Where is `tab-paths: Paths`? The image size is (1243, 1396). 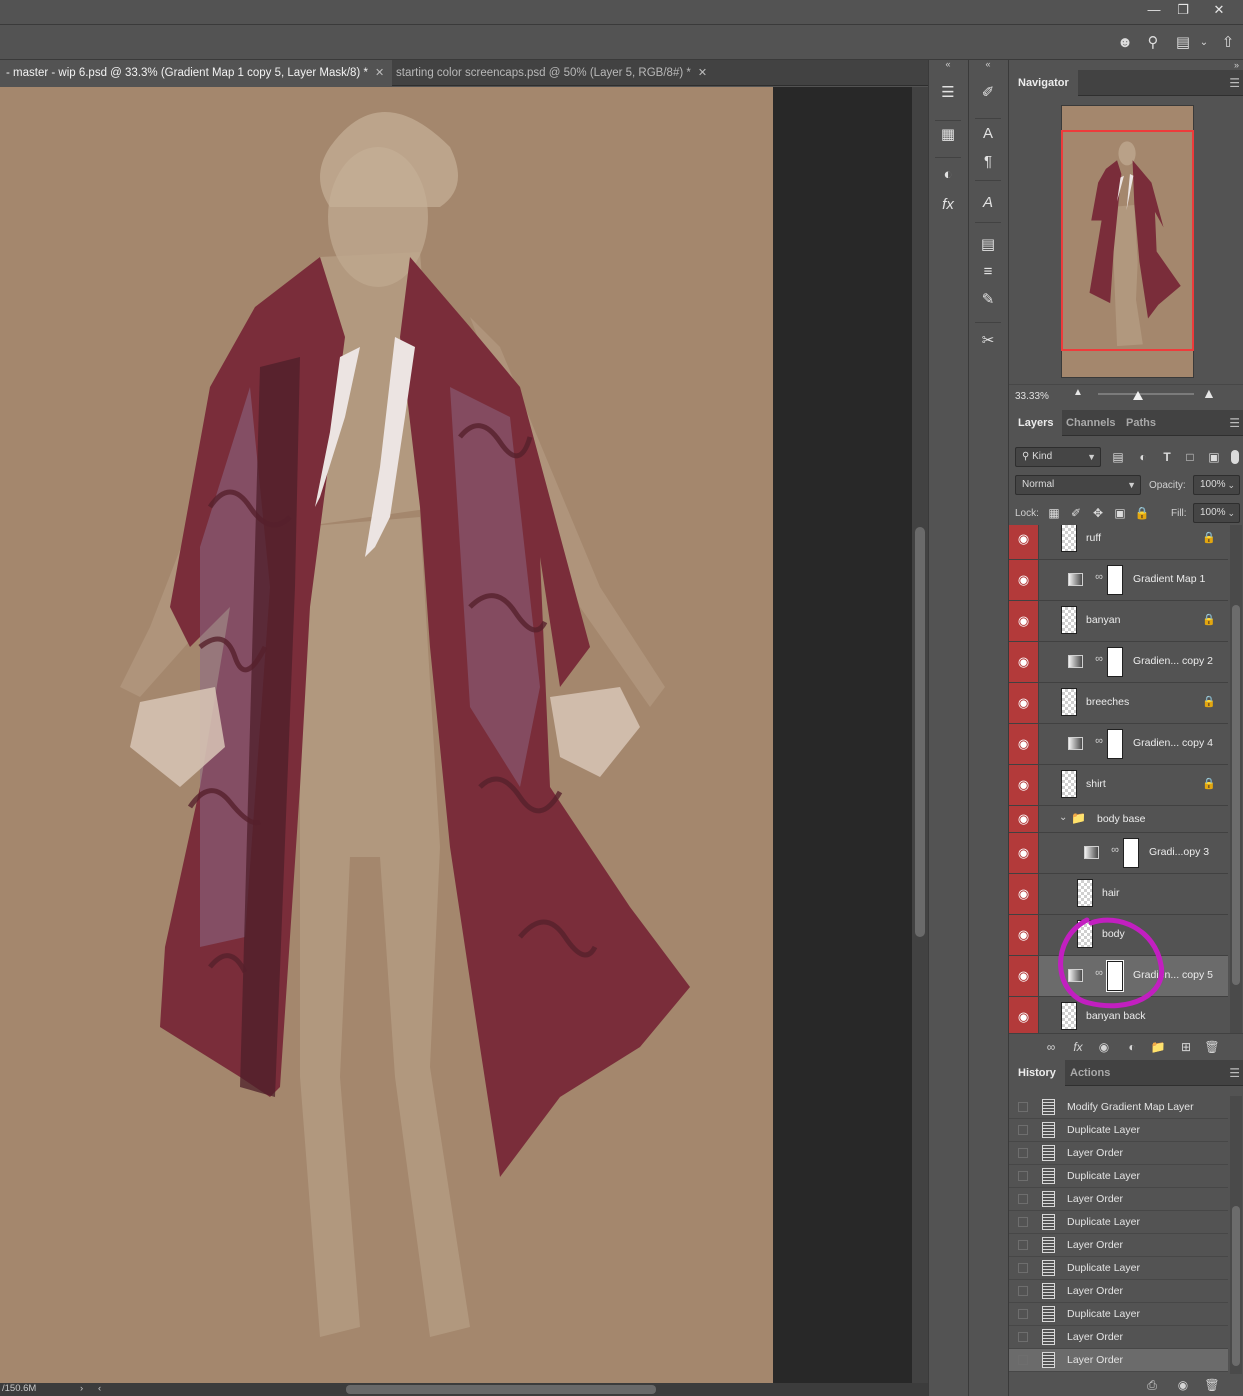 tab-paths: Paths is located at coordinates (1141, 423).